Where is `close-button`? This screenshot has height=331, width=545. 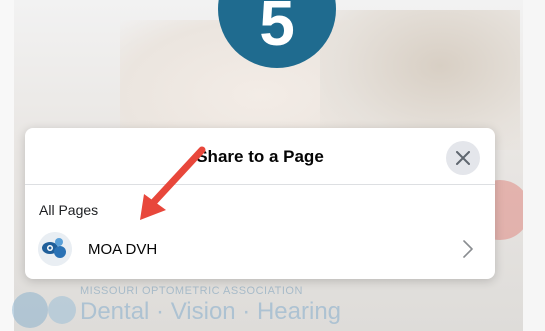
close-button is located at coordinates (463, 158).